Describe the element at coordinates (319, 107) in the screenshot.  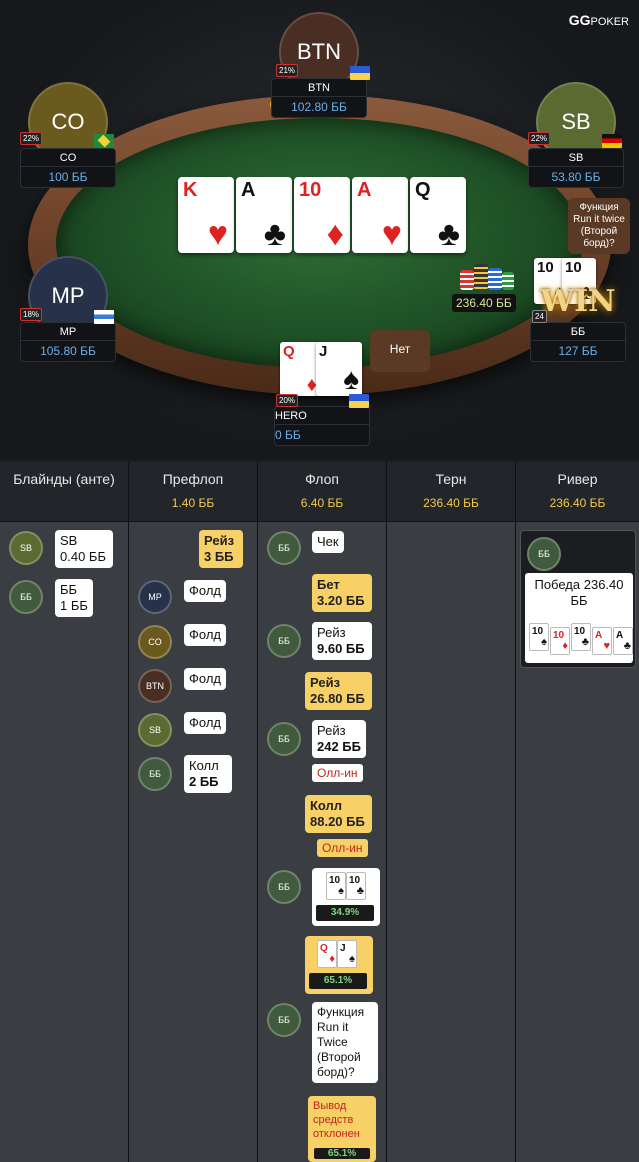
I see `player-stack-btn: 102.80 ББ` at that location.